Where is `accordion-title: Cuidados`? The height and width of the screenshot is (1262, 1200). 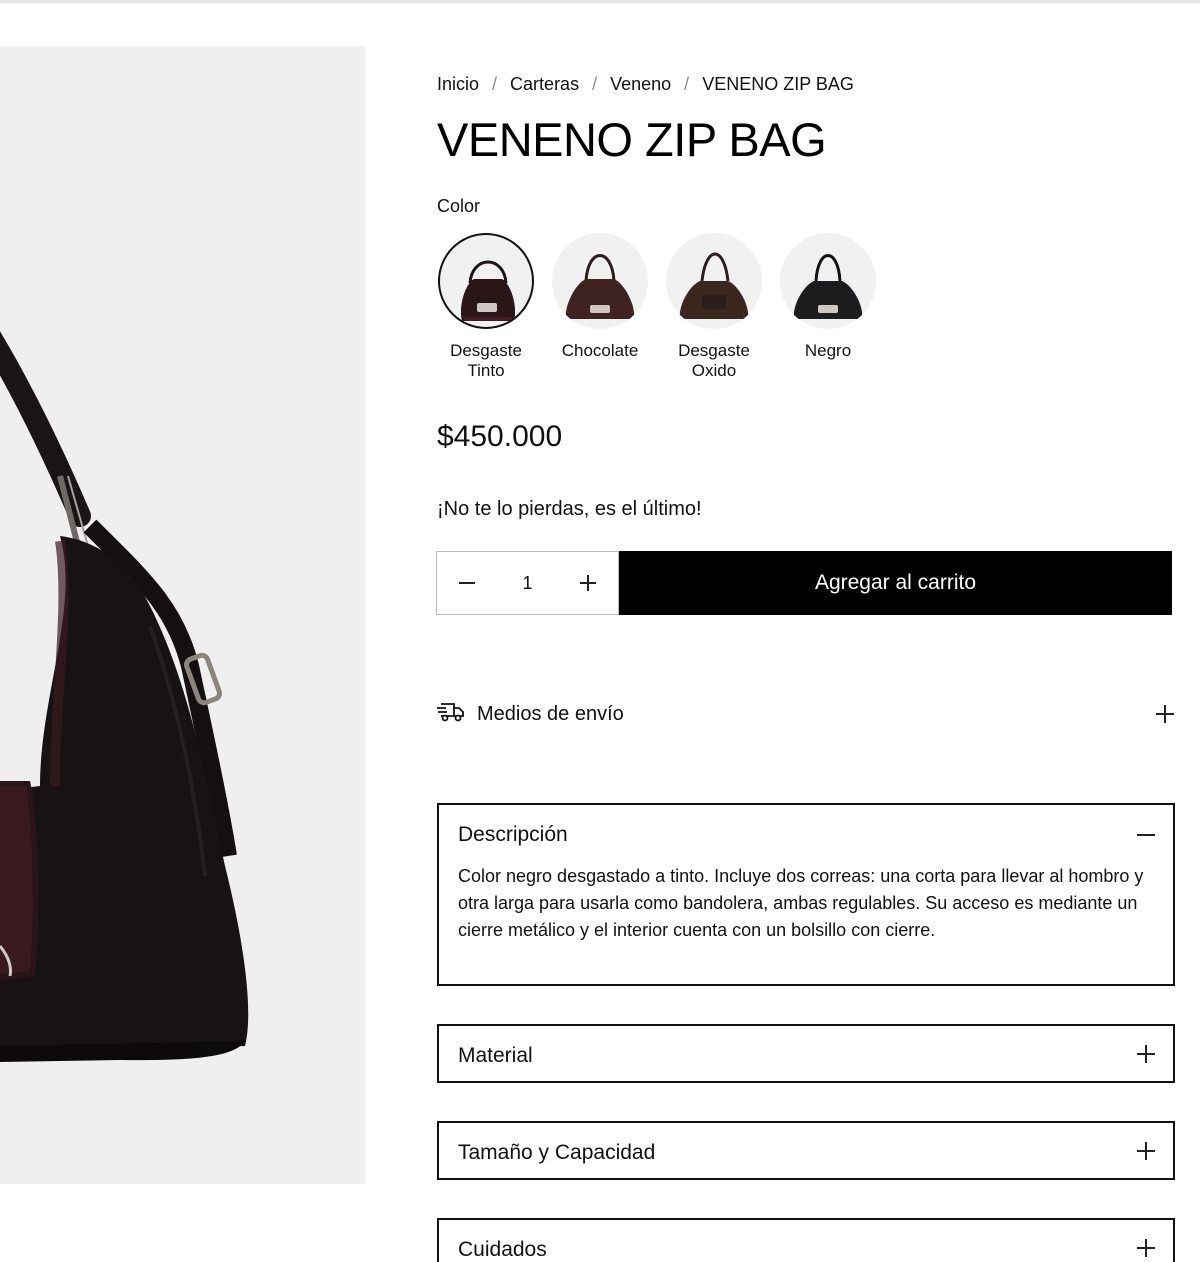 accordion-title: Cuidados is located at coordinates (502, 1249).